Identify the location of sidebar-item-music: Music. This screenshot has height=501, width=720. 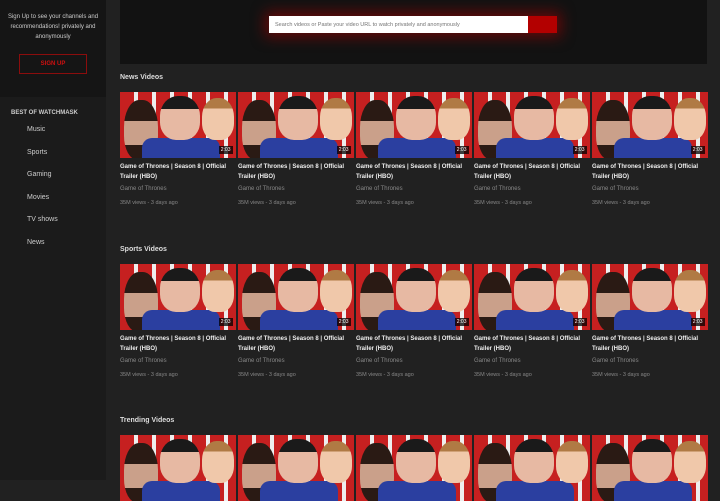
(66, 130).